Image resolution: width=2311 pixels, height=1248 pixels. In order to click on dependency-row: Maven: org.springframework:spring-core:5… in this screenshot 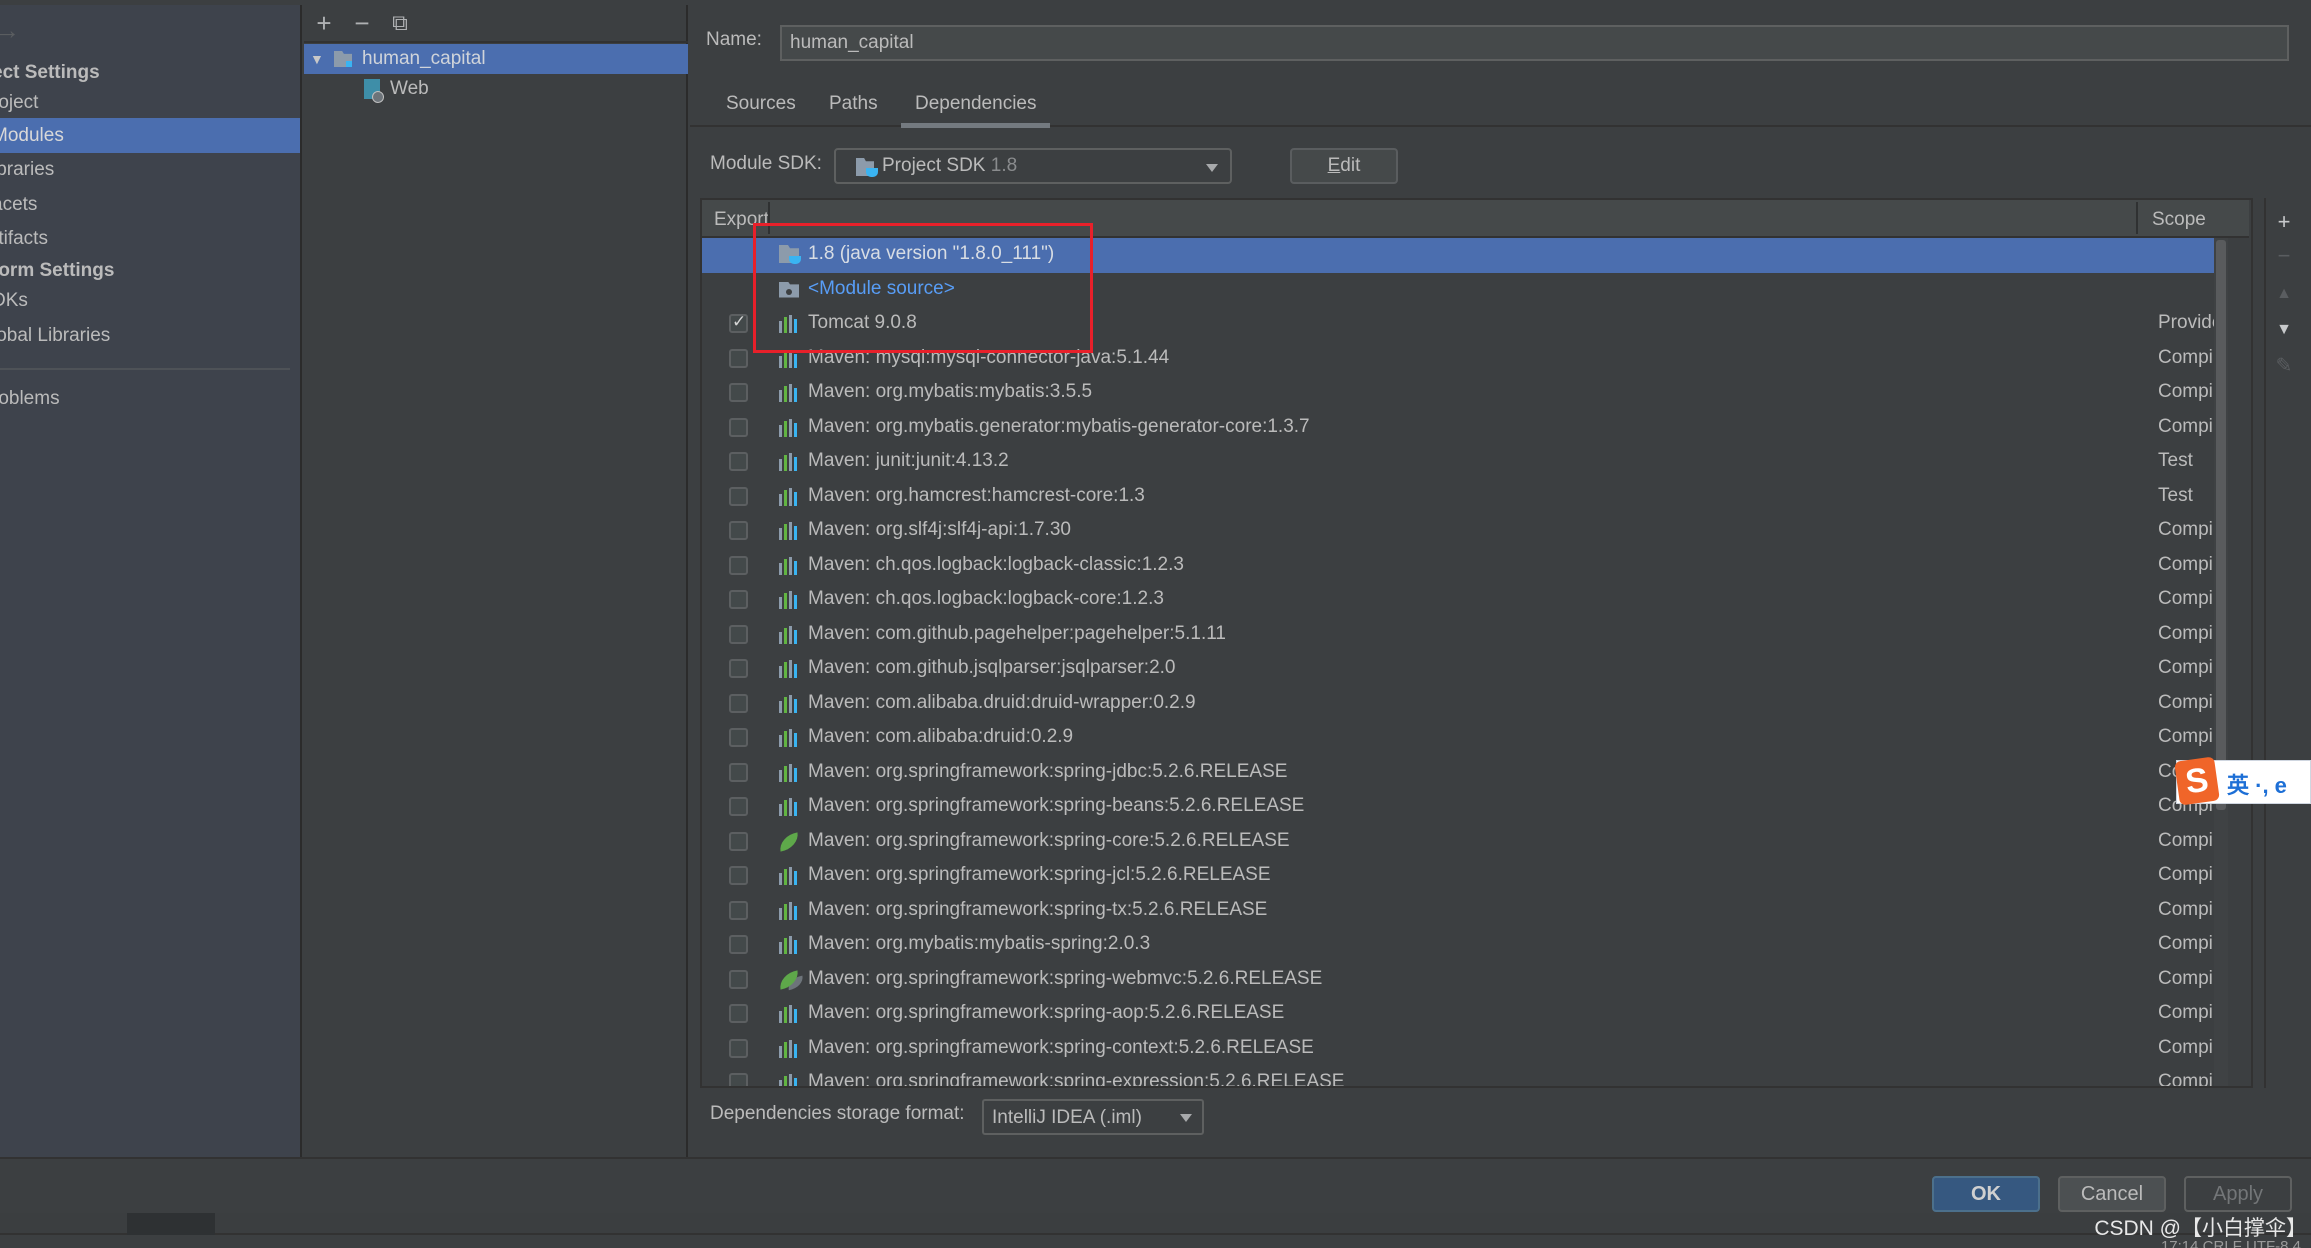, I will do `click(1458, 842)`.